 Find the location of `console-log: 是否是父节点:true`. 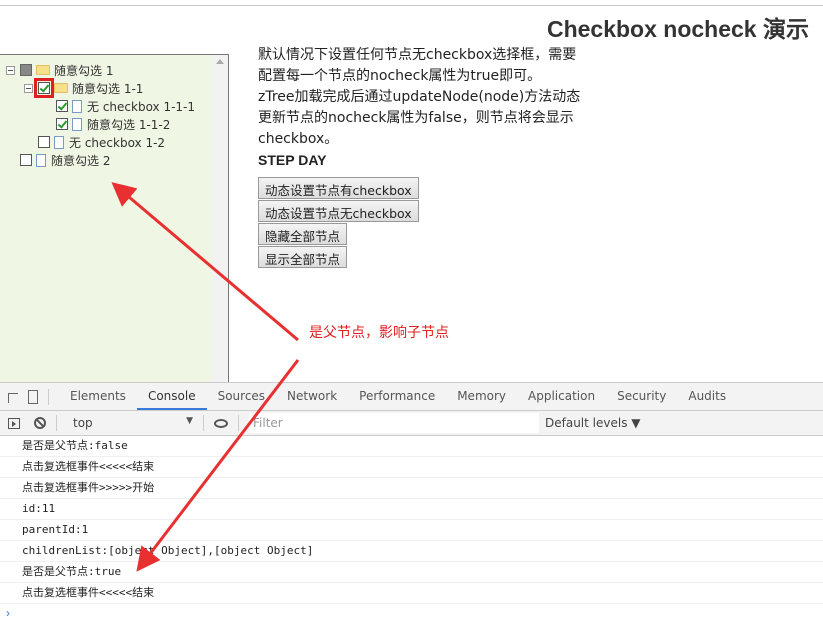

console-log: 是否是父节点:true is located at coordinates (411, 572).